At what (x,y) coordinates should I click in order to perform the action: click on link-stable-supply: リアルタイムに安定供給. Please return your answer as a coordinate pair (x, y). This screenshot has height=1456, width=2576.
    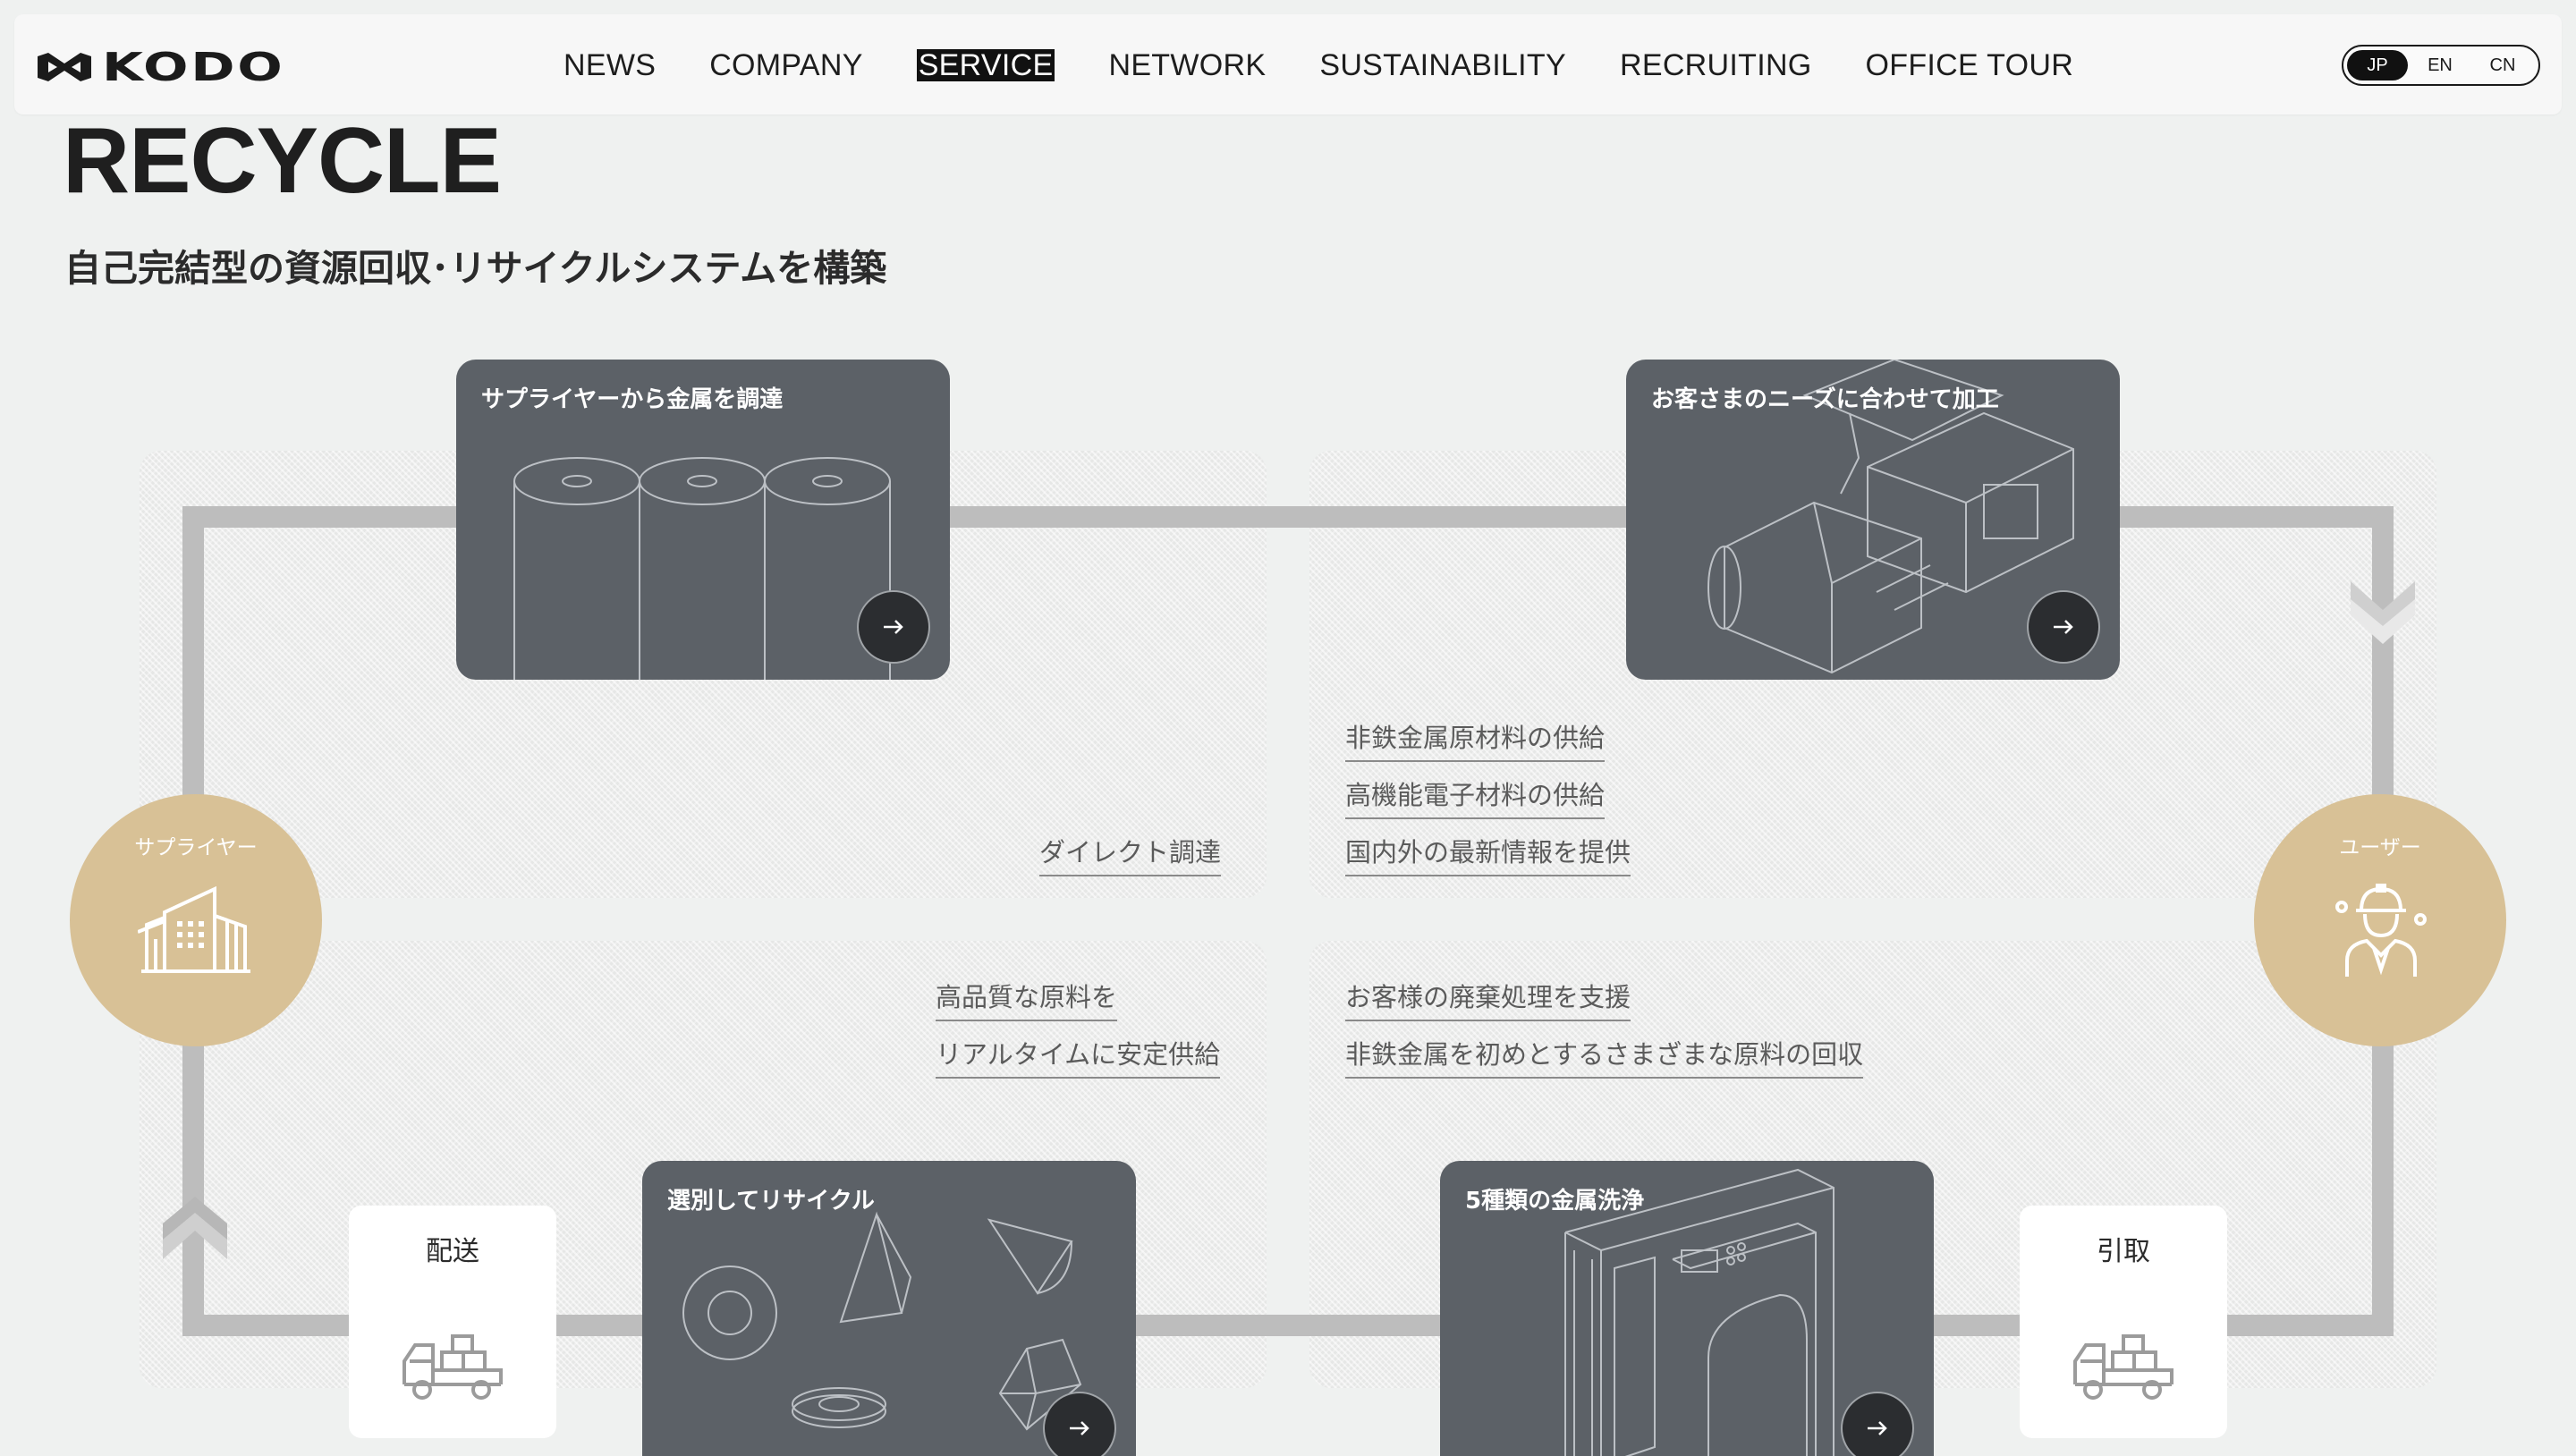
    Looking at the image, I should click on (1078, 1056).